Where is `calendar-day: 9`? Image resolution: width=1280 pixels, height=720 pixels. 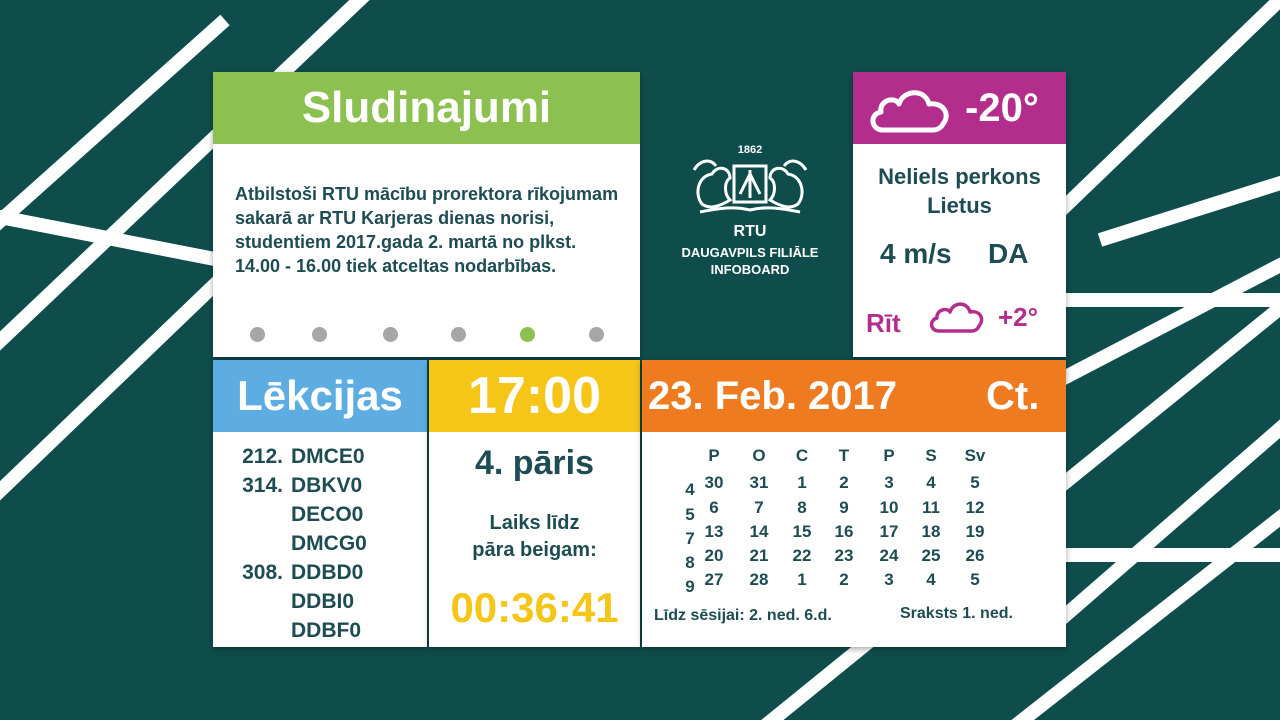
calendar-day: 9 is located at coordinates (844, 508).